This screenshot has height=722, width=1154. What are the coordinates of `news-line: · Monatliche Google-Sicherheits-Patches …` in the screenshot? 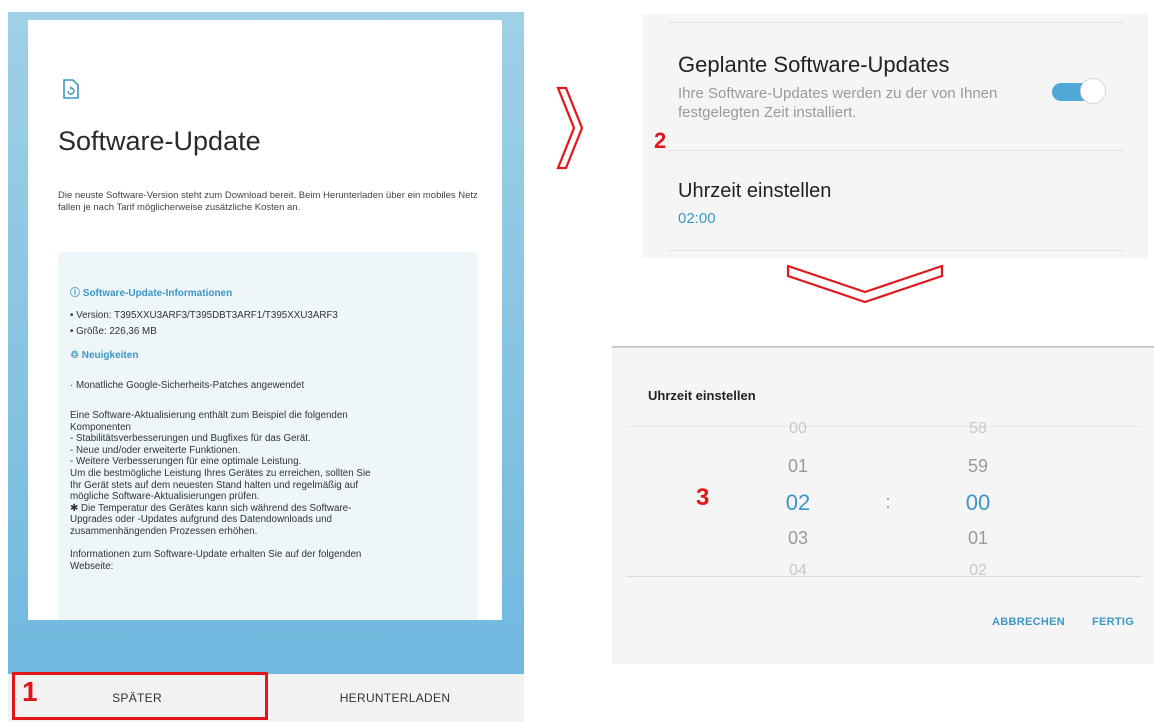 It's located at (187, 385).